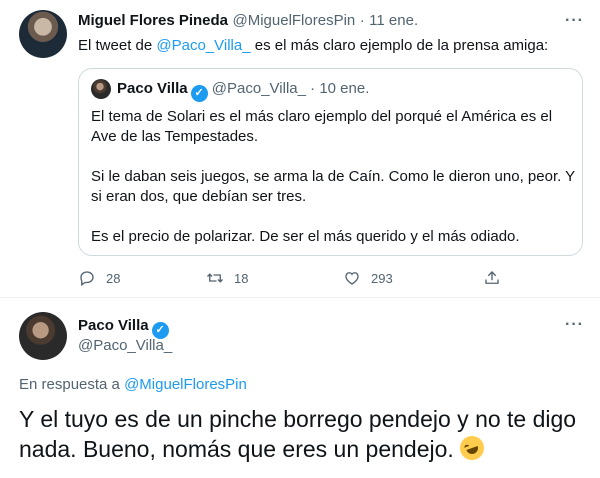  I want to click on reply-count: 28, so click(113, 278).